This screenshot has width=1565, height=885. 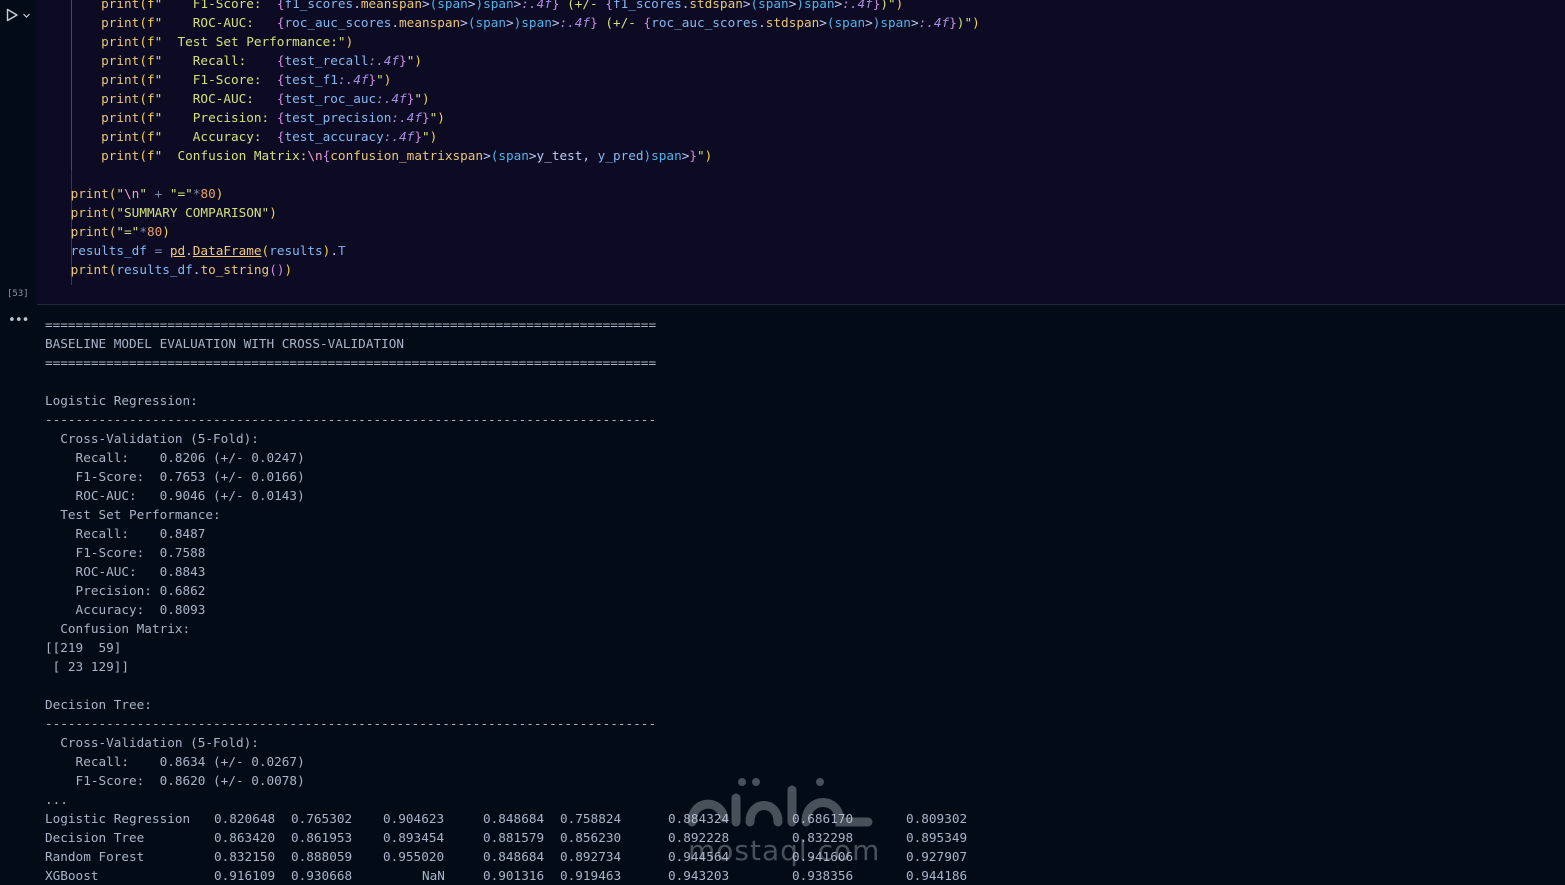 What do you see at coordinates (414, 856) in the screenshot?
I see `table-cell: 0.955020` at bounding box center [414, 856].